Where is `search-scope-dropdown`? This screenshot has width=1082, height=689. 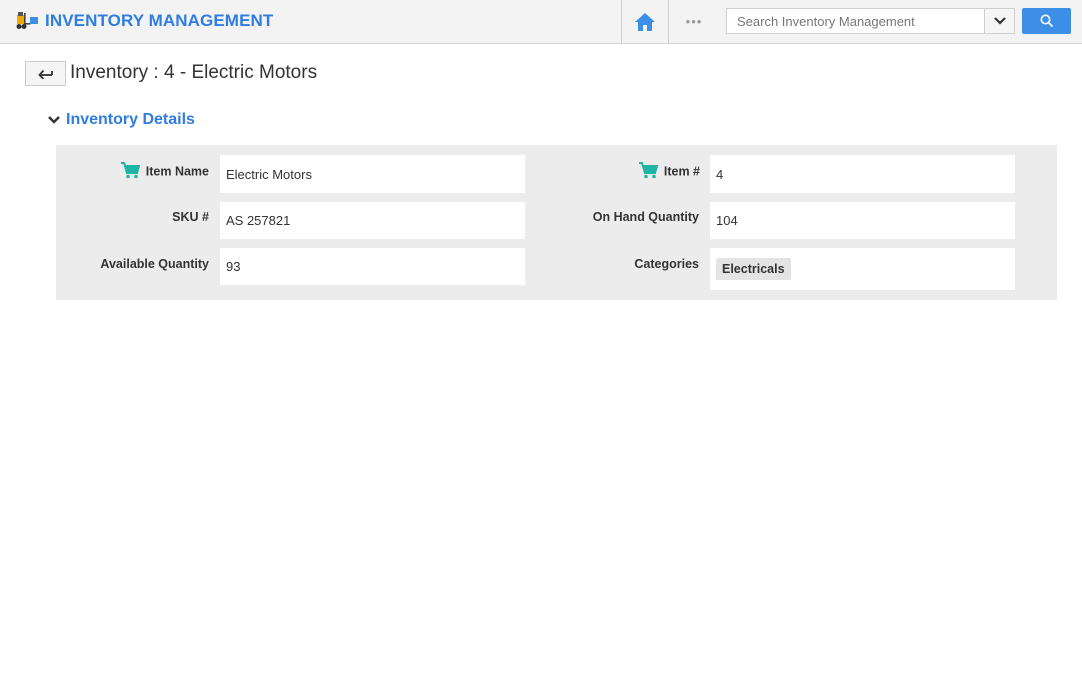
search-scope-dropdown is located at coordinates (1000, 21).